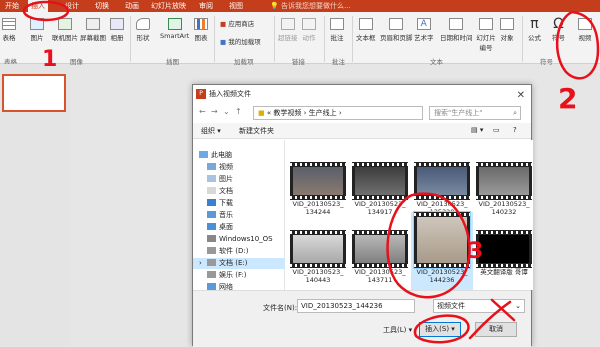  What do you see at coordinates (227, 251) in the screenshot?
I see `tree-item-drive-d: 软件 (D:)` at bounding box center [227, 251].